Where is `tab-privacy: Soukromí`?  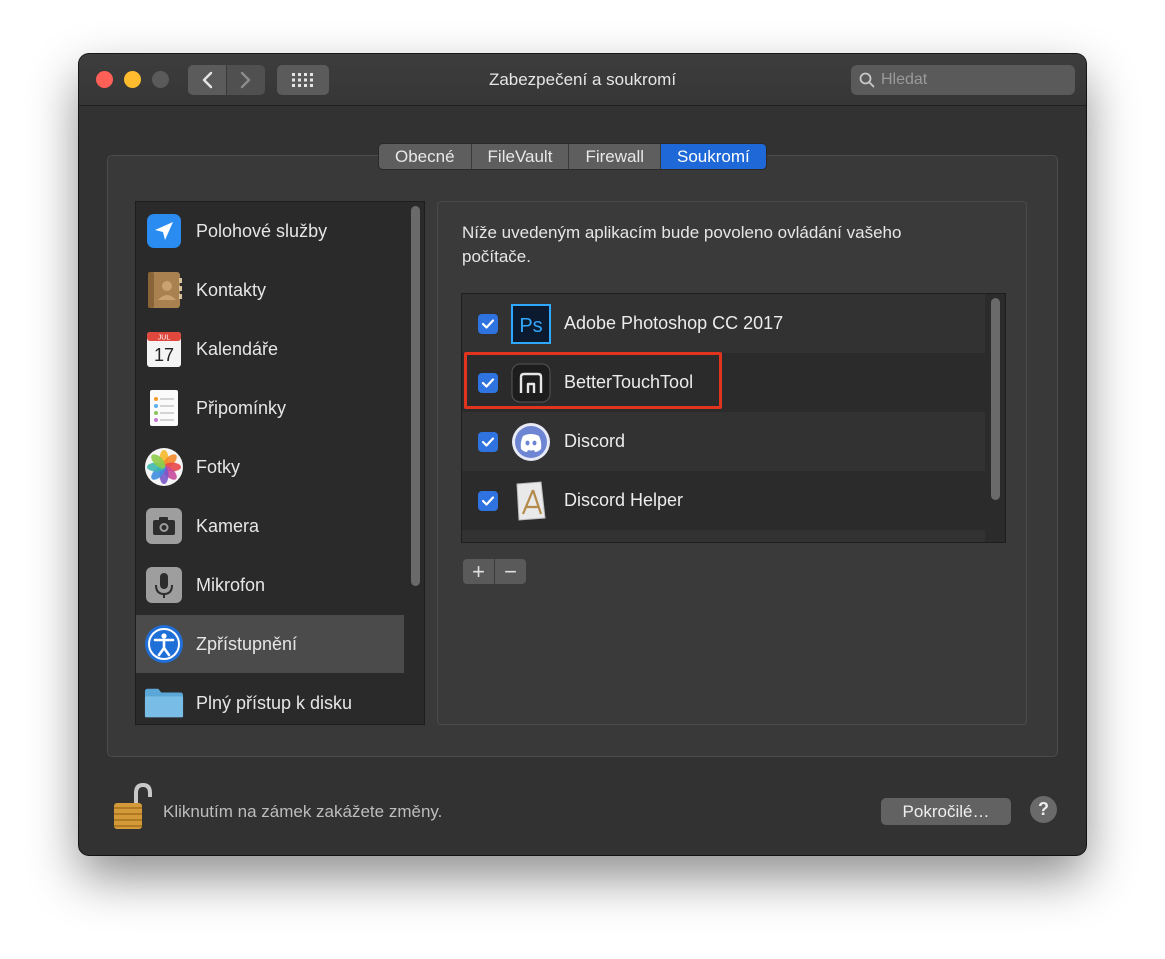 tab-privacy: Soukromí is located at coordinates (713, 156).